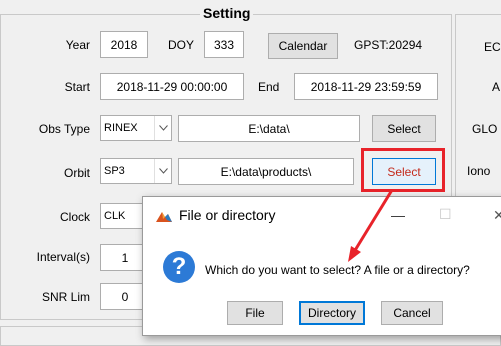  I want to click on highlight-box, so click(403, 170).